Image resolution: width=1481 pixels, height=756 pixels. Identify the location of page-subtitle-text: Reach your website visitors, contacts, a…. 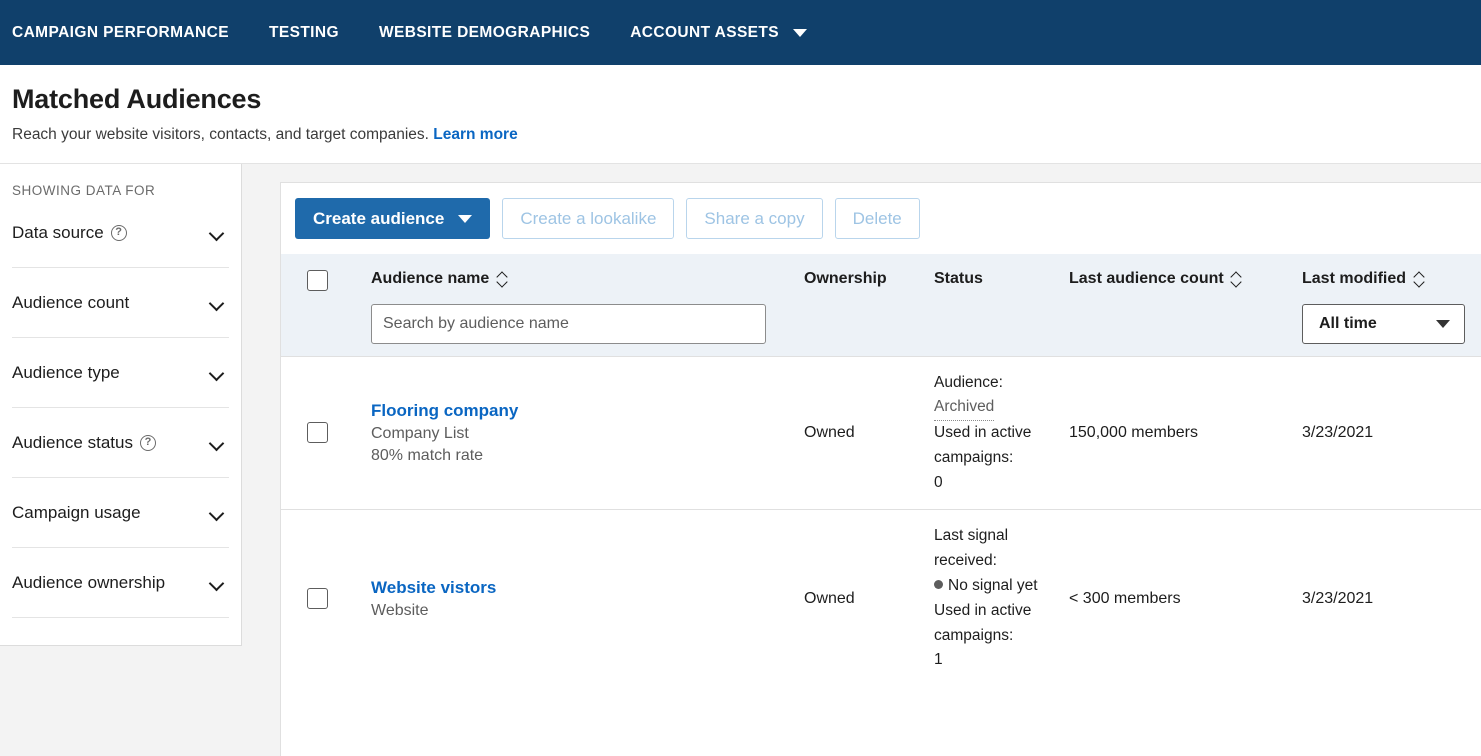
(220, 134).